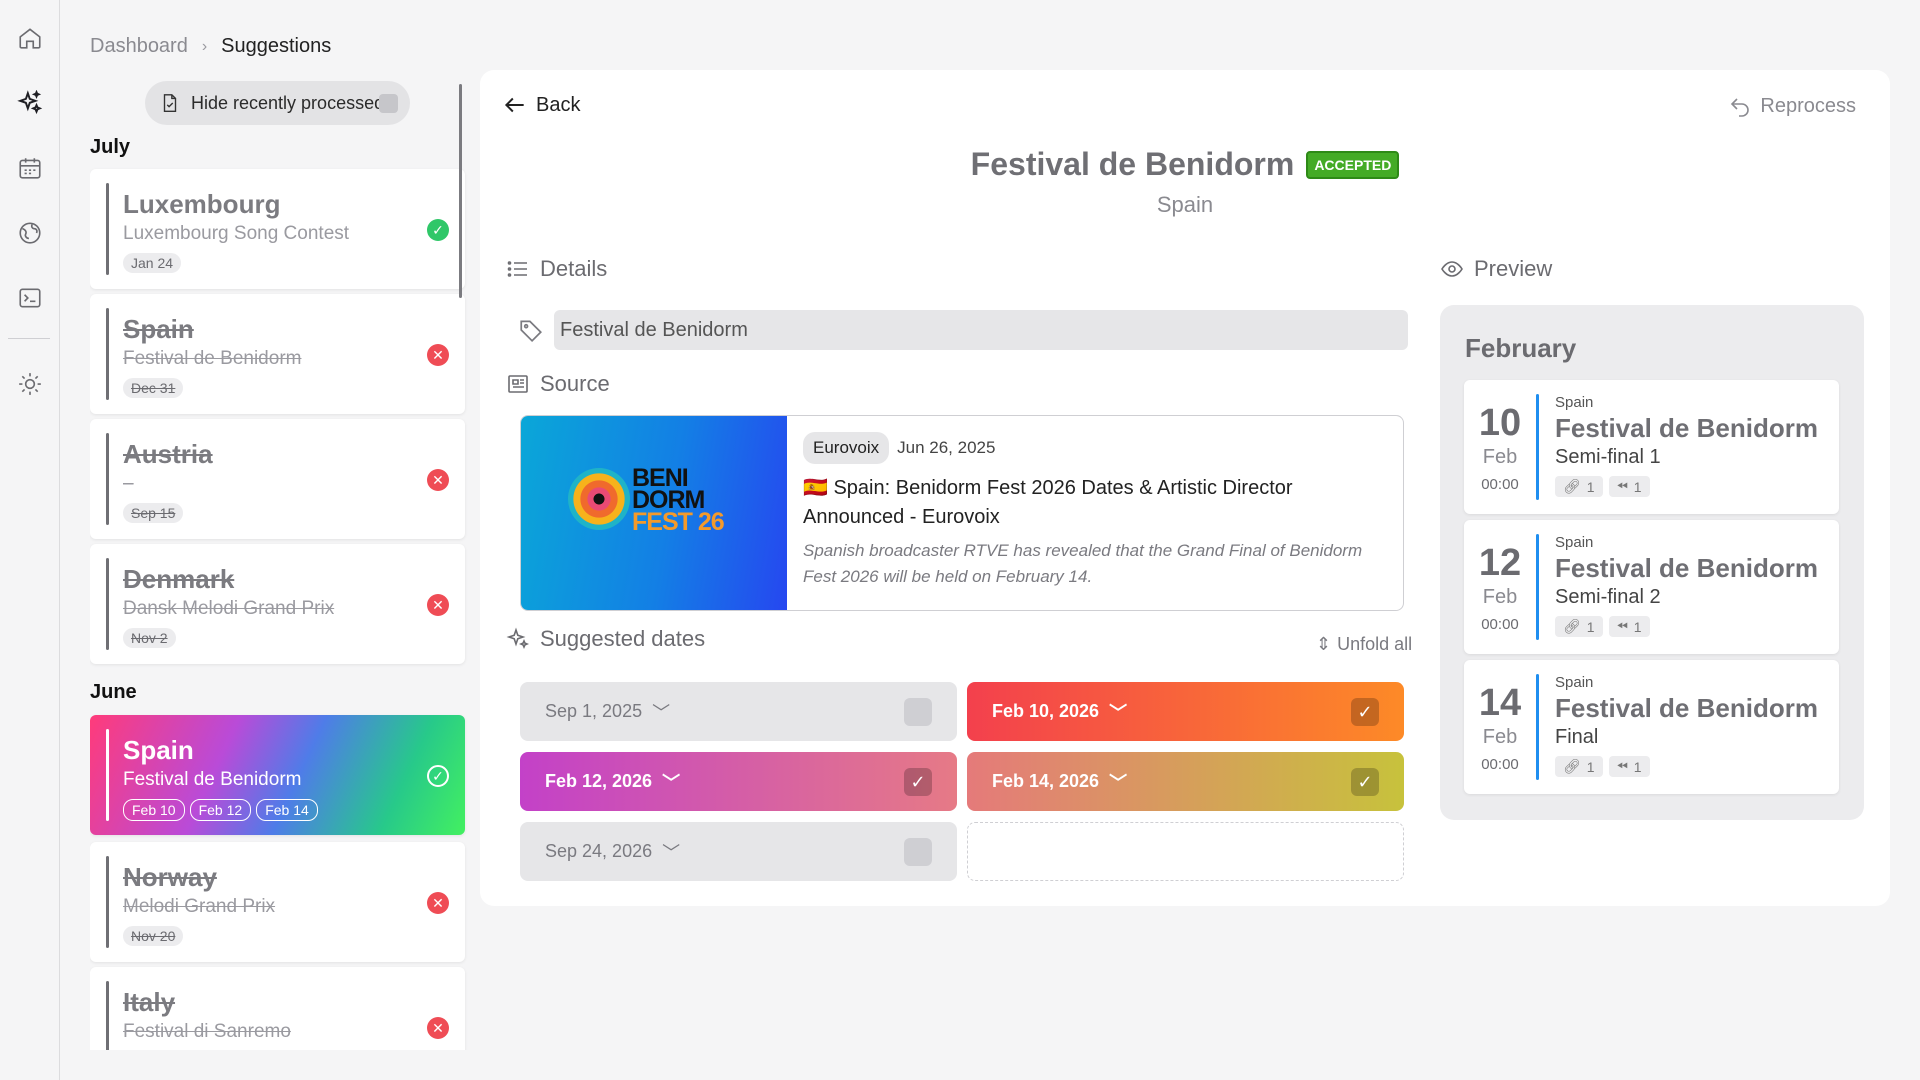 This screenshot has height=1080, width=1920. What do you see at coordinates (199, 906) in the screenshot?
I see `card-event: Melodi Grand Prix` at bounding box center [199, 906].